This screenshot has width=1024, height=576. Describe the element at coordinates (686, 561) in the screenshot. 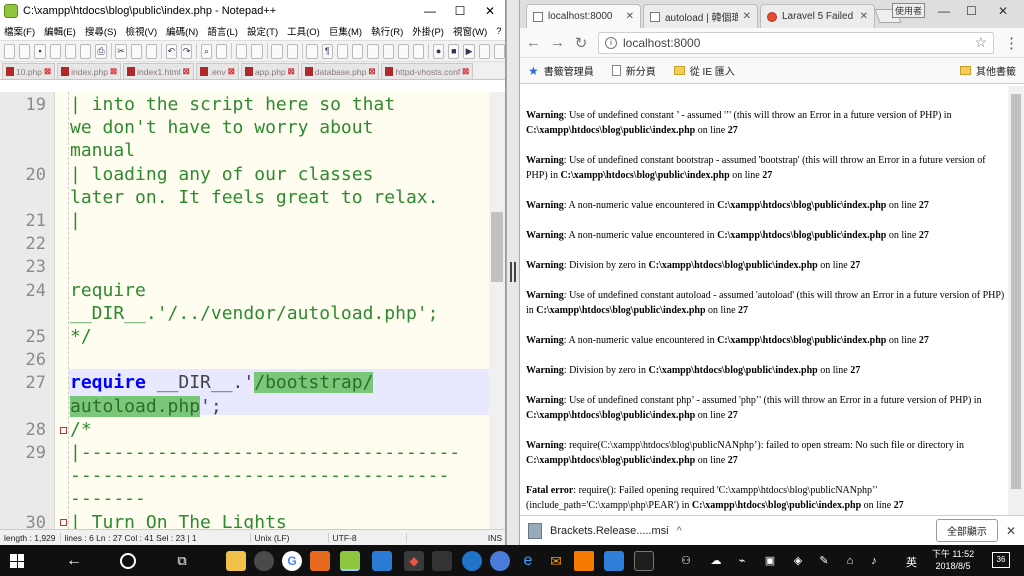

I see `people-icon: ⚇` at that location.